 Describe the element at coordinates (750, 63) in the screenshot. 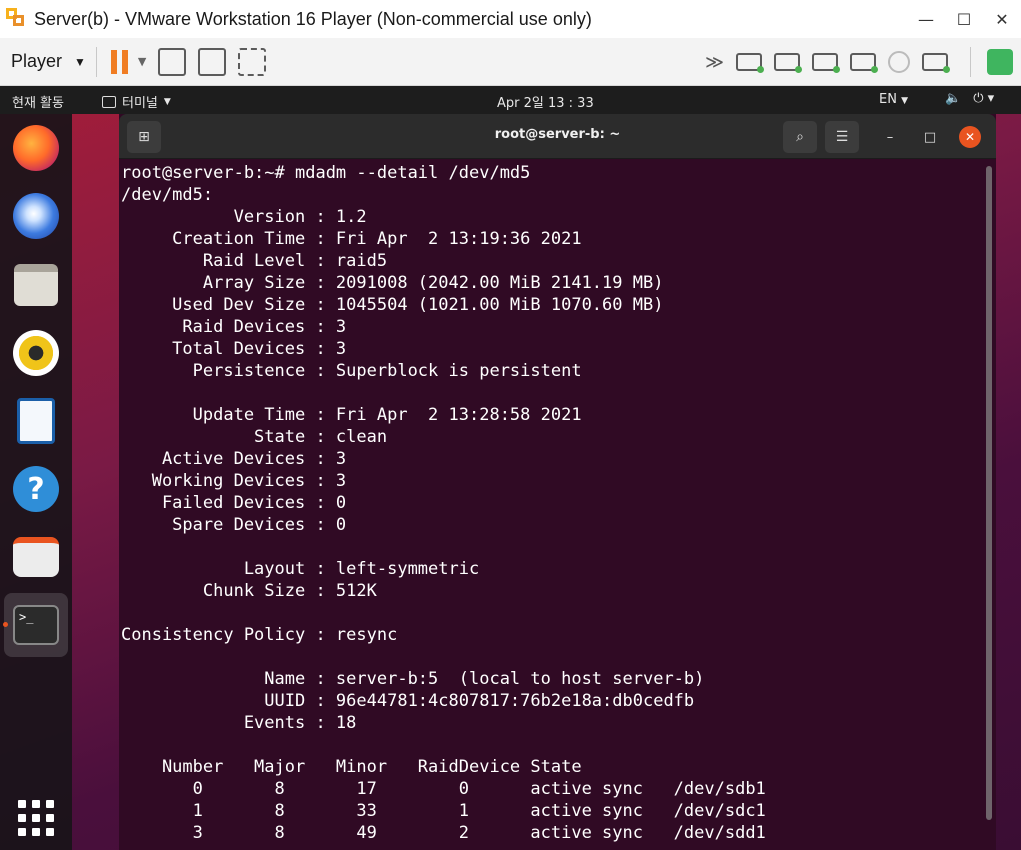

I see `hard-disk-icon` at that location.